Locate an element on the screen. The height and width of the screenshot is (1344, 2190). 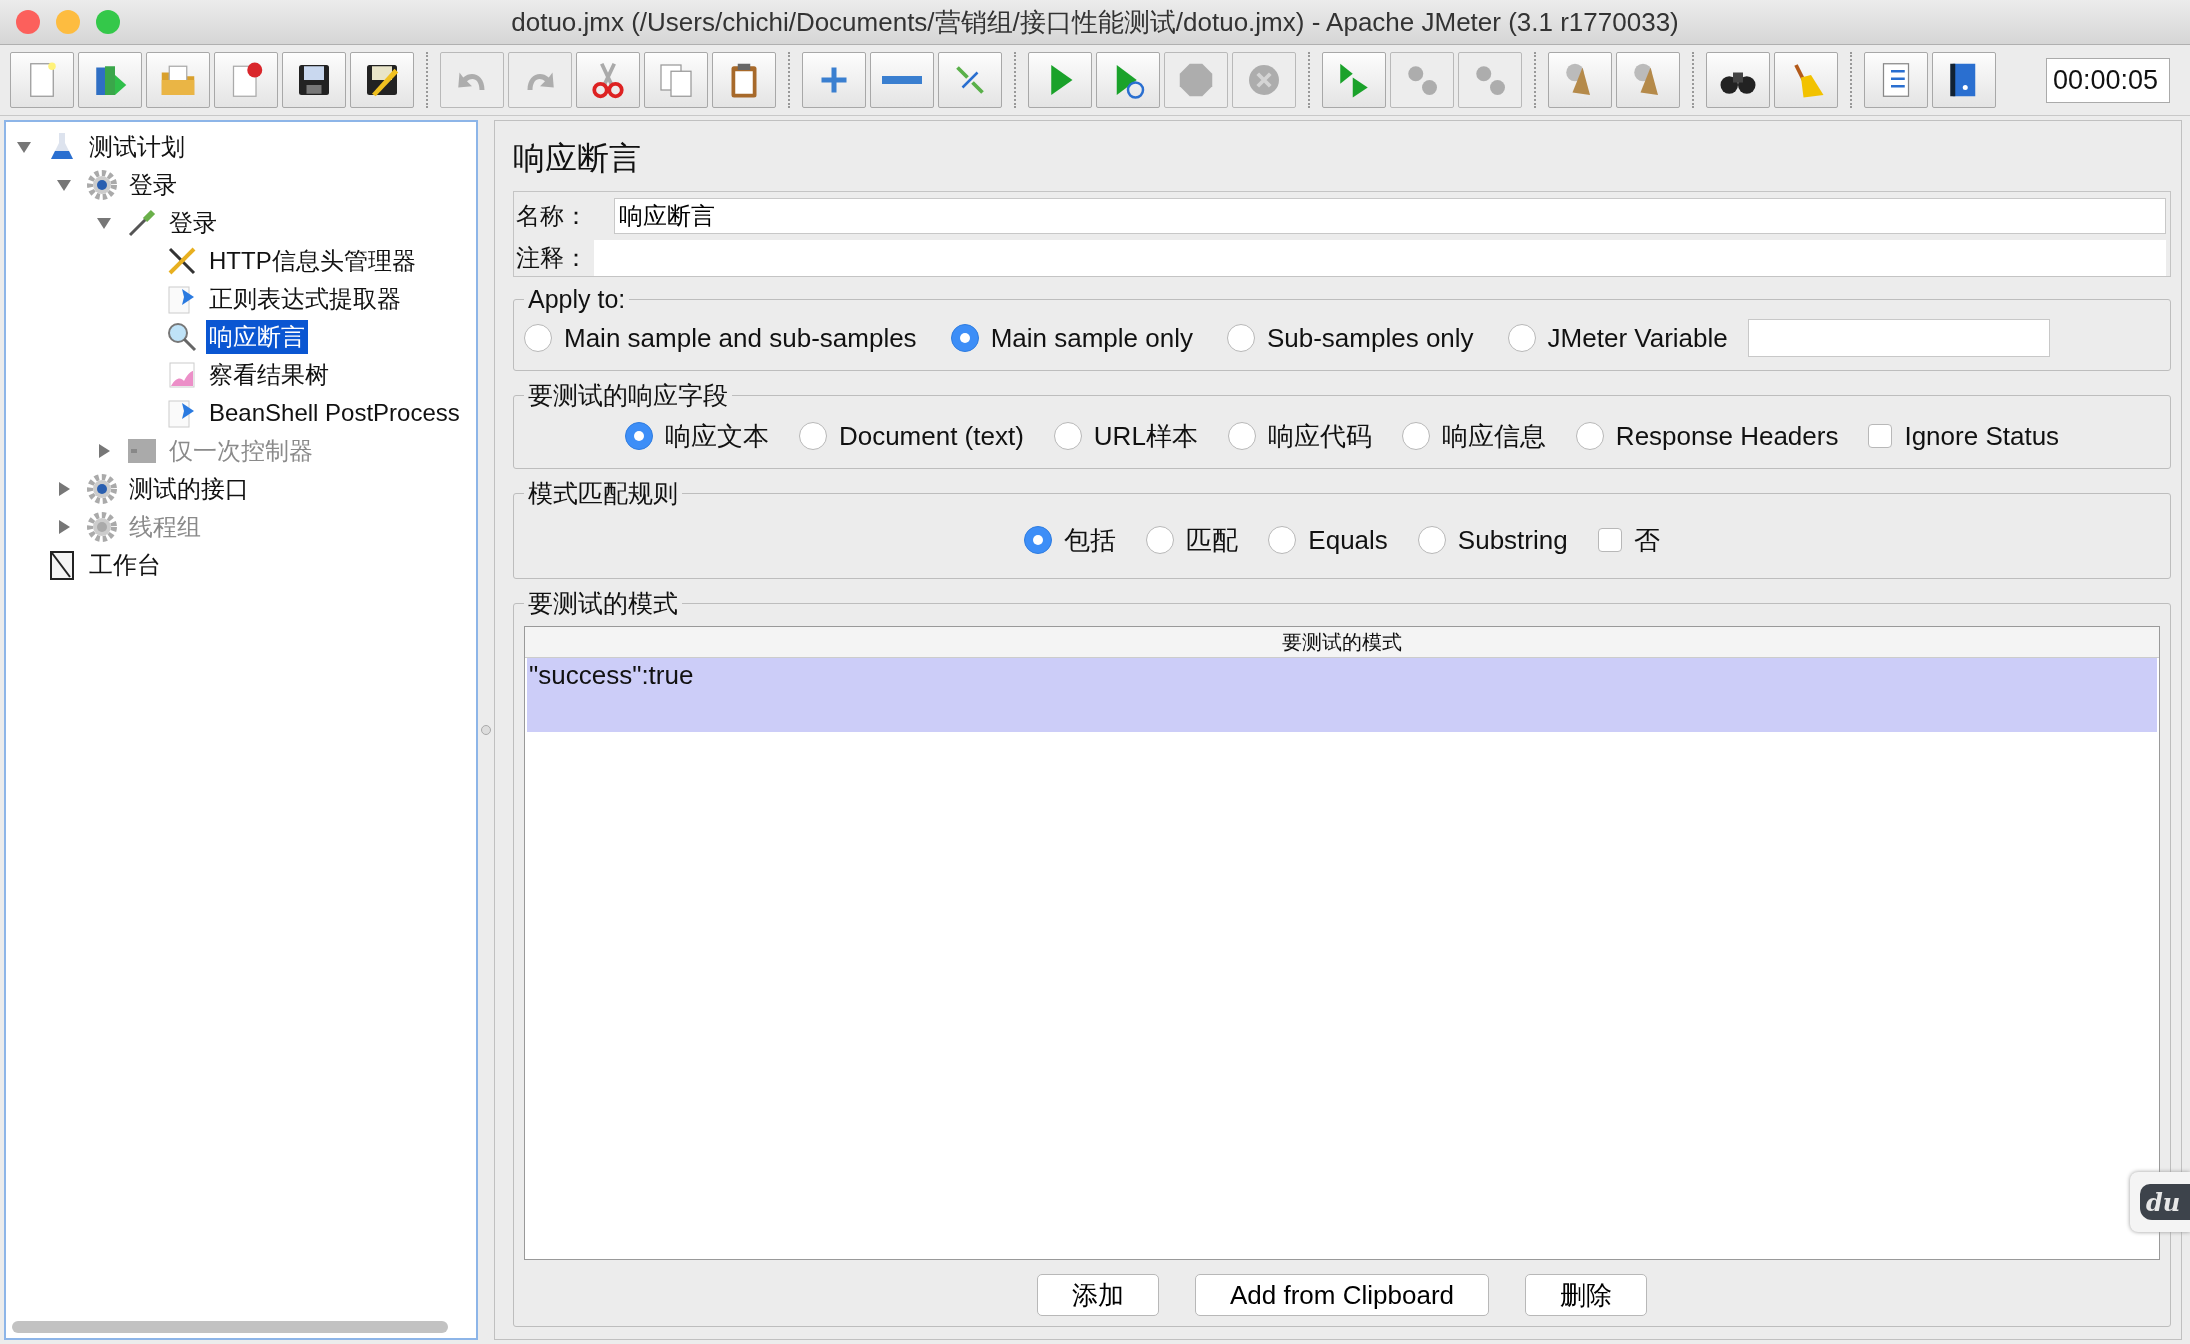
option-label: Ignore Status is located at coordinates (1982, 436).